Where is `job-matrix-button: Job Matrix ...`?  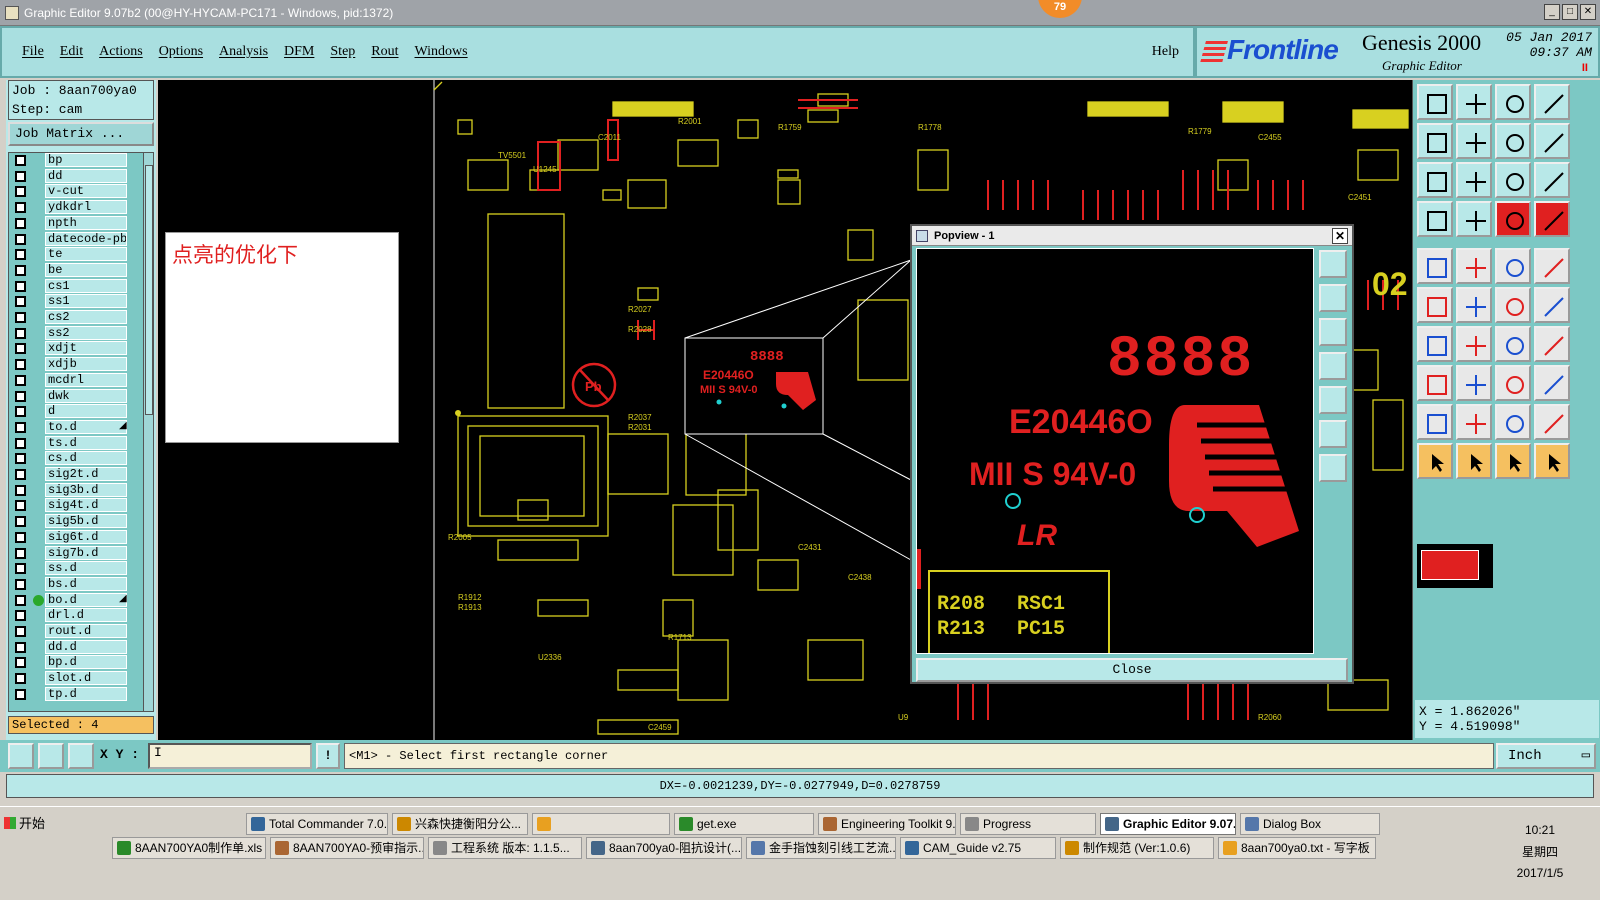 job-matrix-button: Job Matrix ... is located at coordinates (81, 134).